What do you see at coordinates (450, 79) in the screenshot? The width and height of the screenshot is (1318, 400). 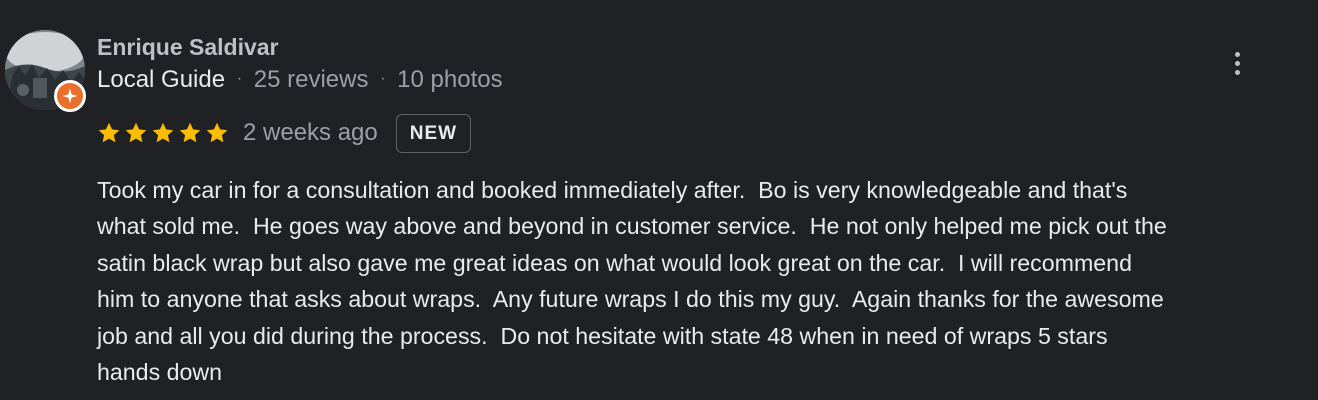 I see `photos-count: 10 photos` at bounding box center [450, 79].